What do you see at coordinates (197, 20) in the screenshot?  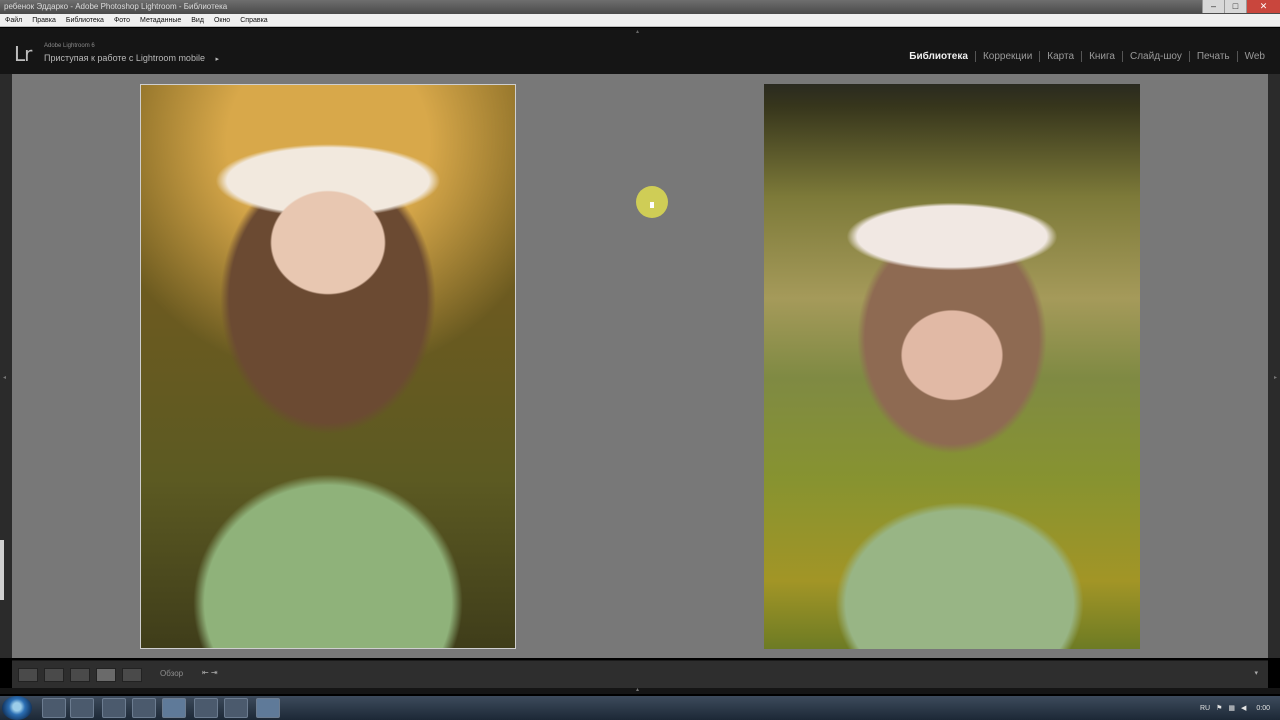 I see `menu-view: Вид` at bounding box center [197, 20].